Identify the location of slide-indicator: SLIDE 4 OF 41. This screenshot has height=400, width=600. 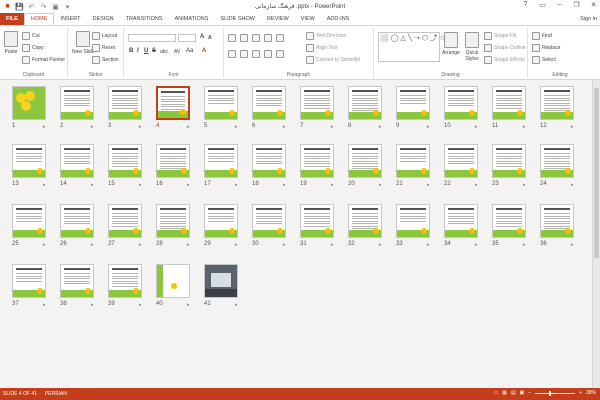
(20, 394).